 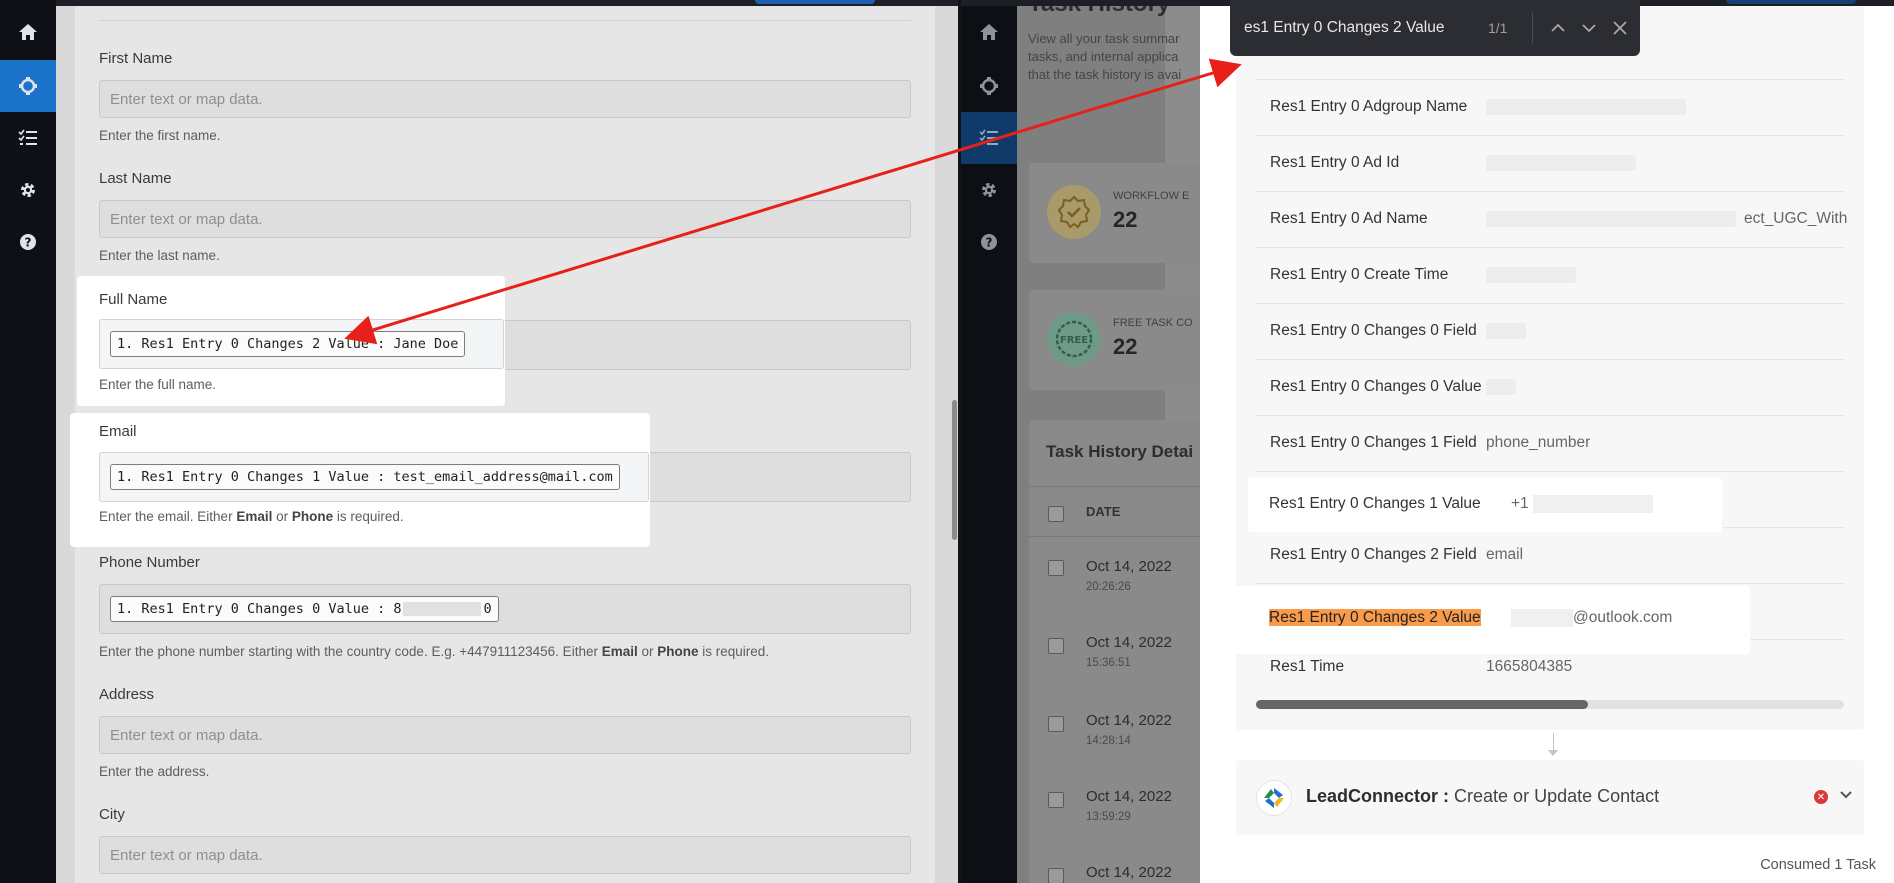 I want to click on help-text: Enter the email. Either, so click(x=168, y=516).